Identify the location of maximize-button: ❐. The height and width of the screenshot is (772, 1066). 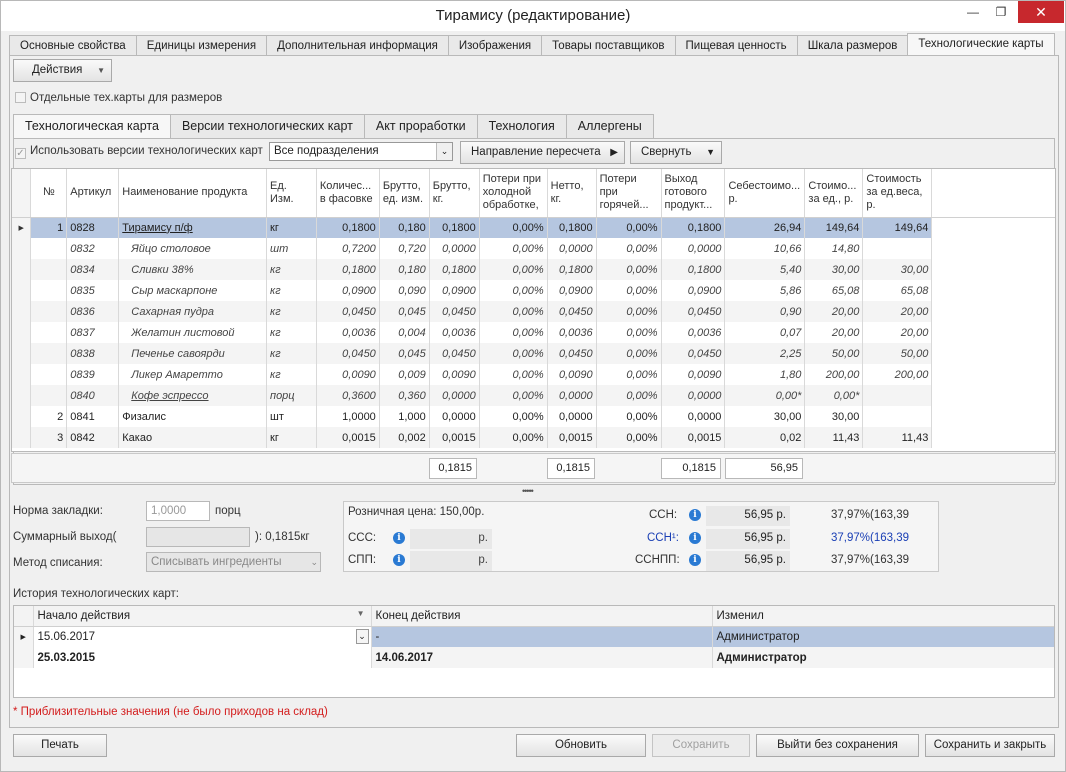
(1001, 12).